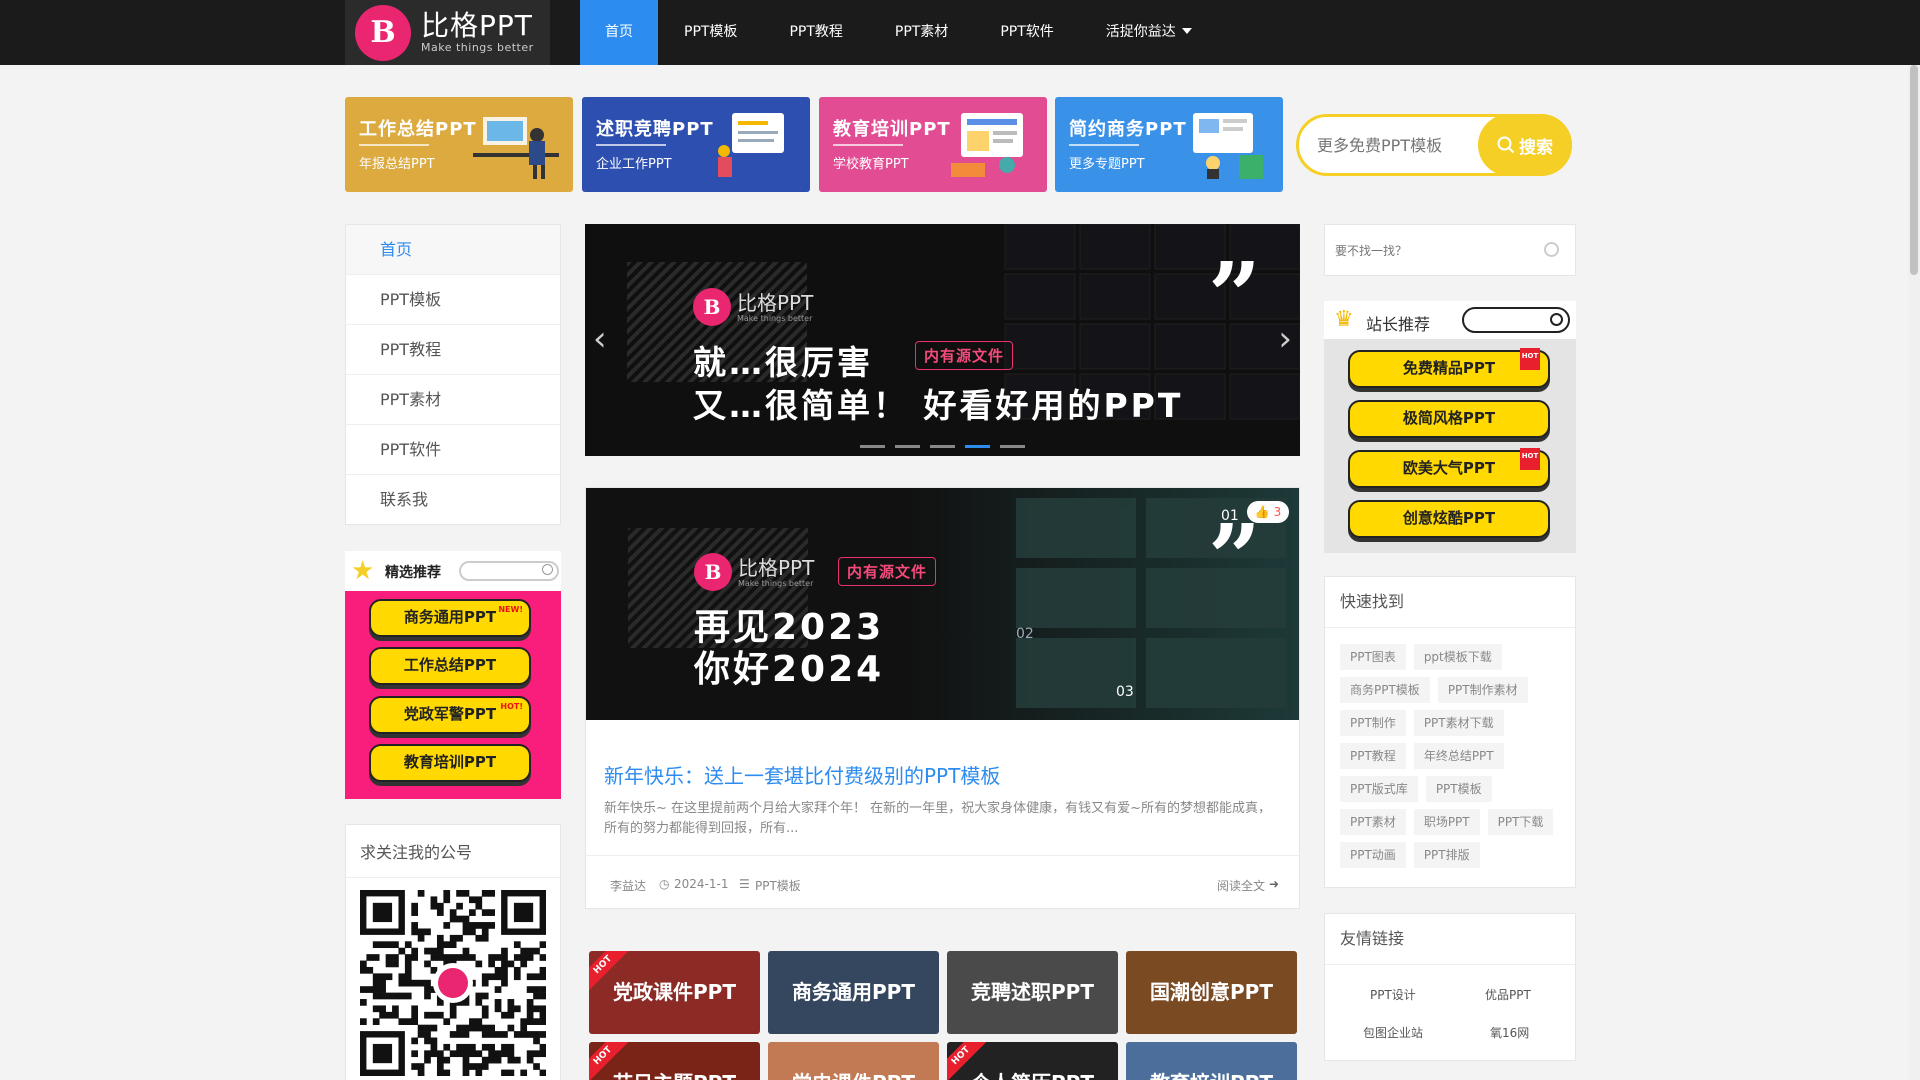  Describe the element at coordinates (453, 300) in the screenshot. I see `side-menu-ppt-templates: PPT模板` at that location.